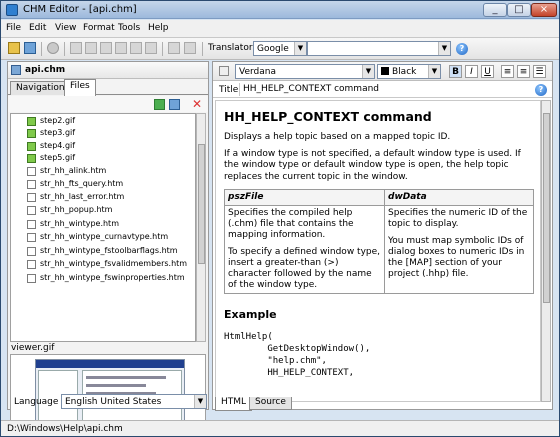 The image size is (560, 437). I want to click on menu-tools: Tools, so click(129, 28).